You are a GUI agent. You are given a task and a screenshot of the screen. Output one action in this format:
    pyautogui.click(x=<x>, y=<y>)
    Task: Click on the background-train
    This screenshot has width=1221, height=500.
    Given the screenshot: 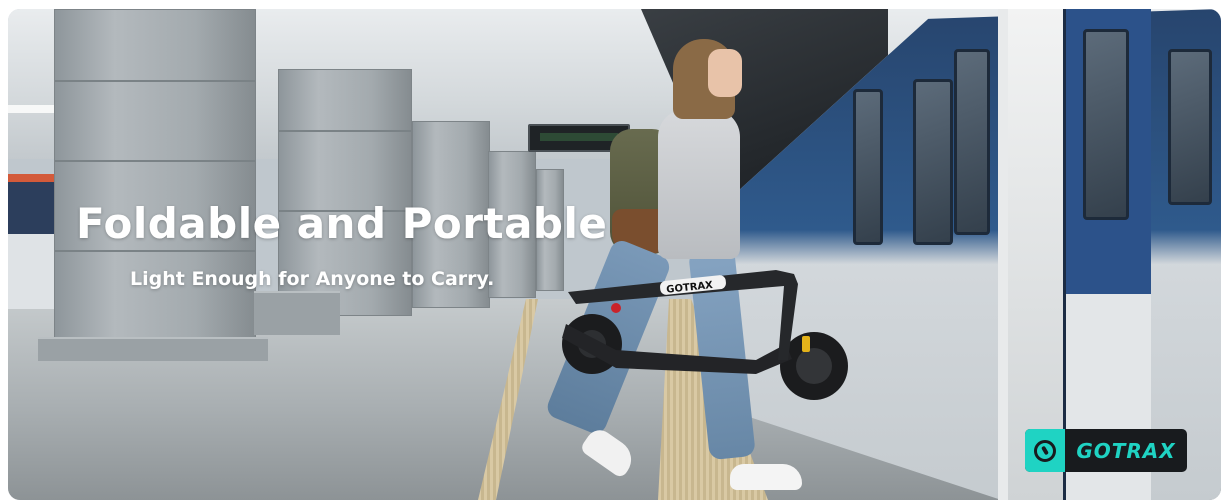 What is the action you would take?
    pyautogui.click(x=32, y=241)
    